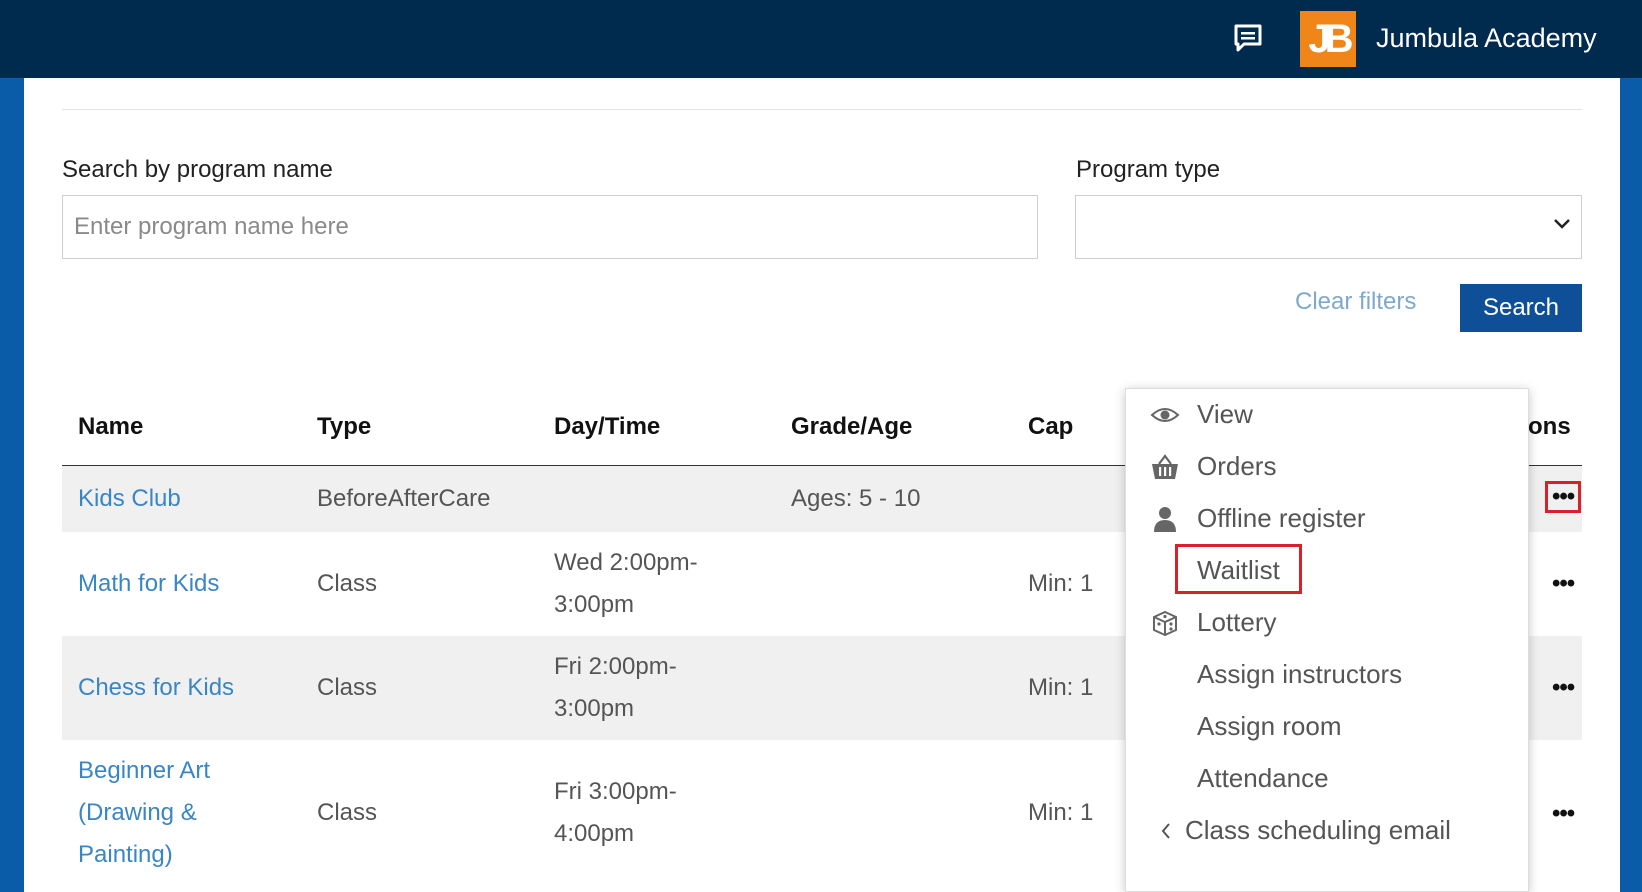  Describe the element at coordinates (822, 109) in the screenshot. I see `divider` at that location.